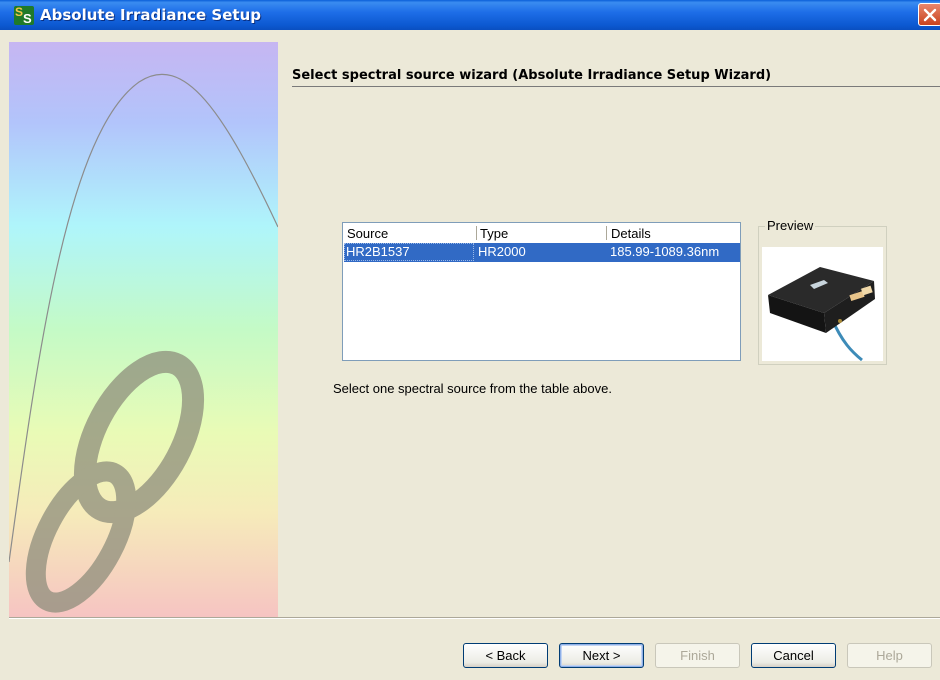  Describe the element at coordinates (494, 233) in the screenshot. I see `column-header-type: Type` at that location.